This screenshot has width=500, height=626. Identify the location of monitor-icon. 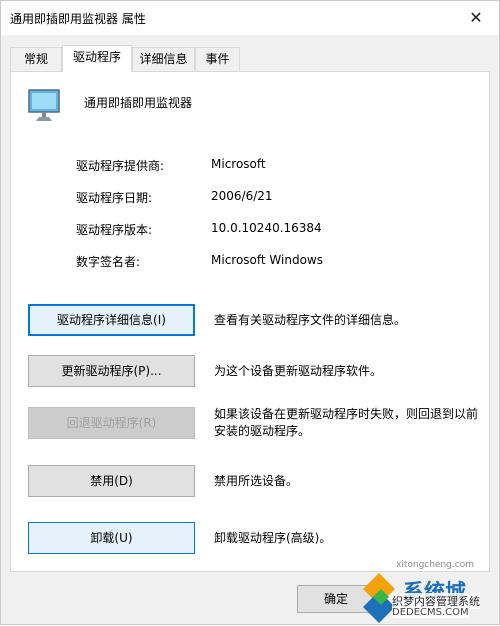
(44, 105).